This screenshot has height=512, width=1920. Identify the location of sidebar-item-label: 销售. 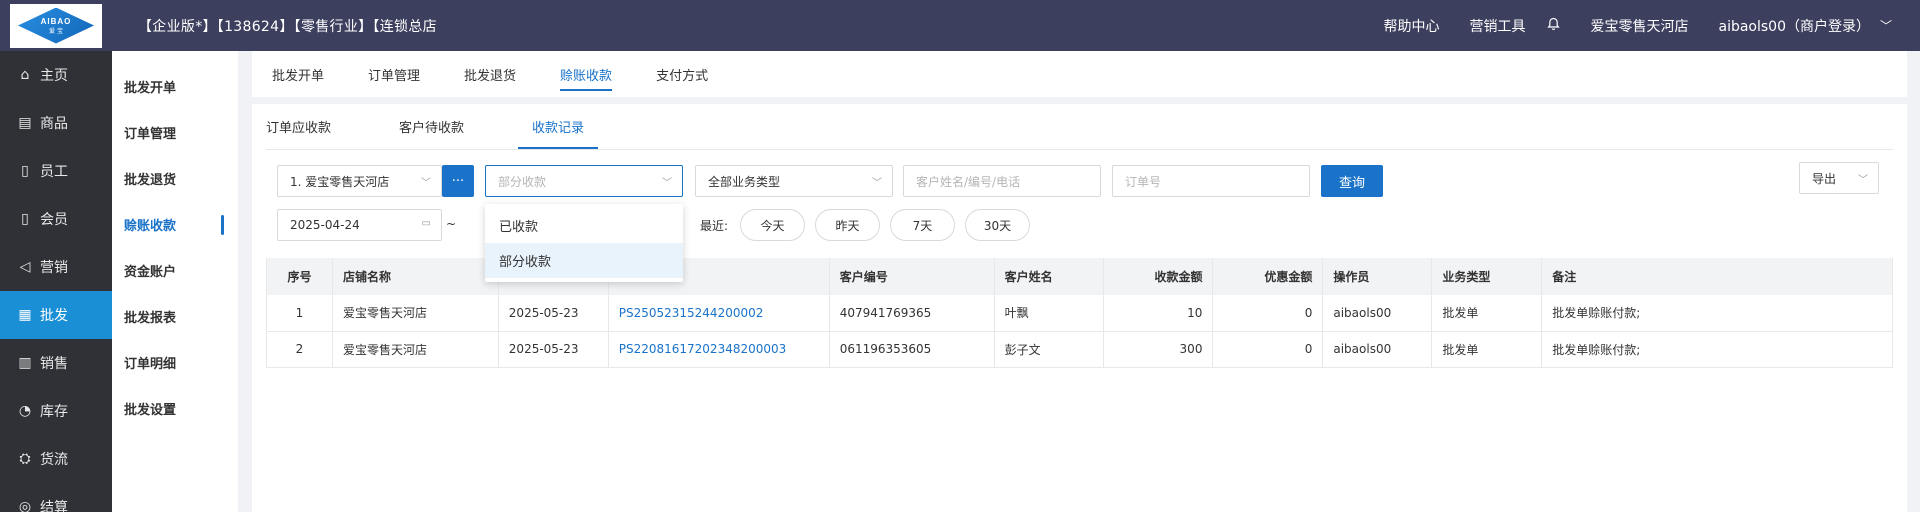
(54, 364).